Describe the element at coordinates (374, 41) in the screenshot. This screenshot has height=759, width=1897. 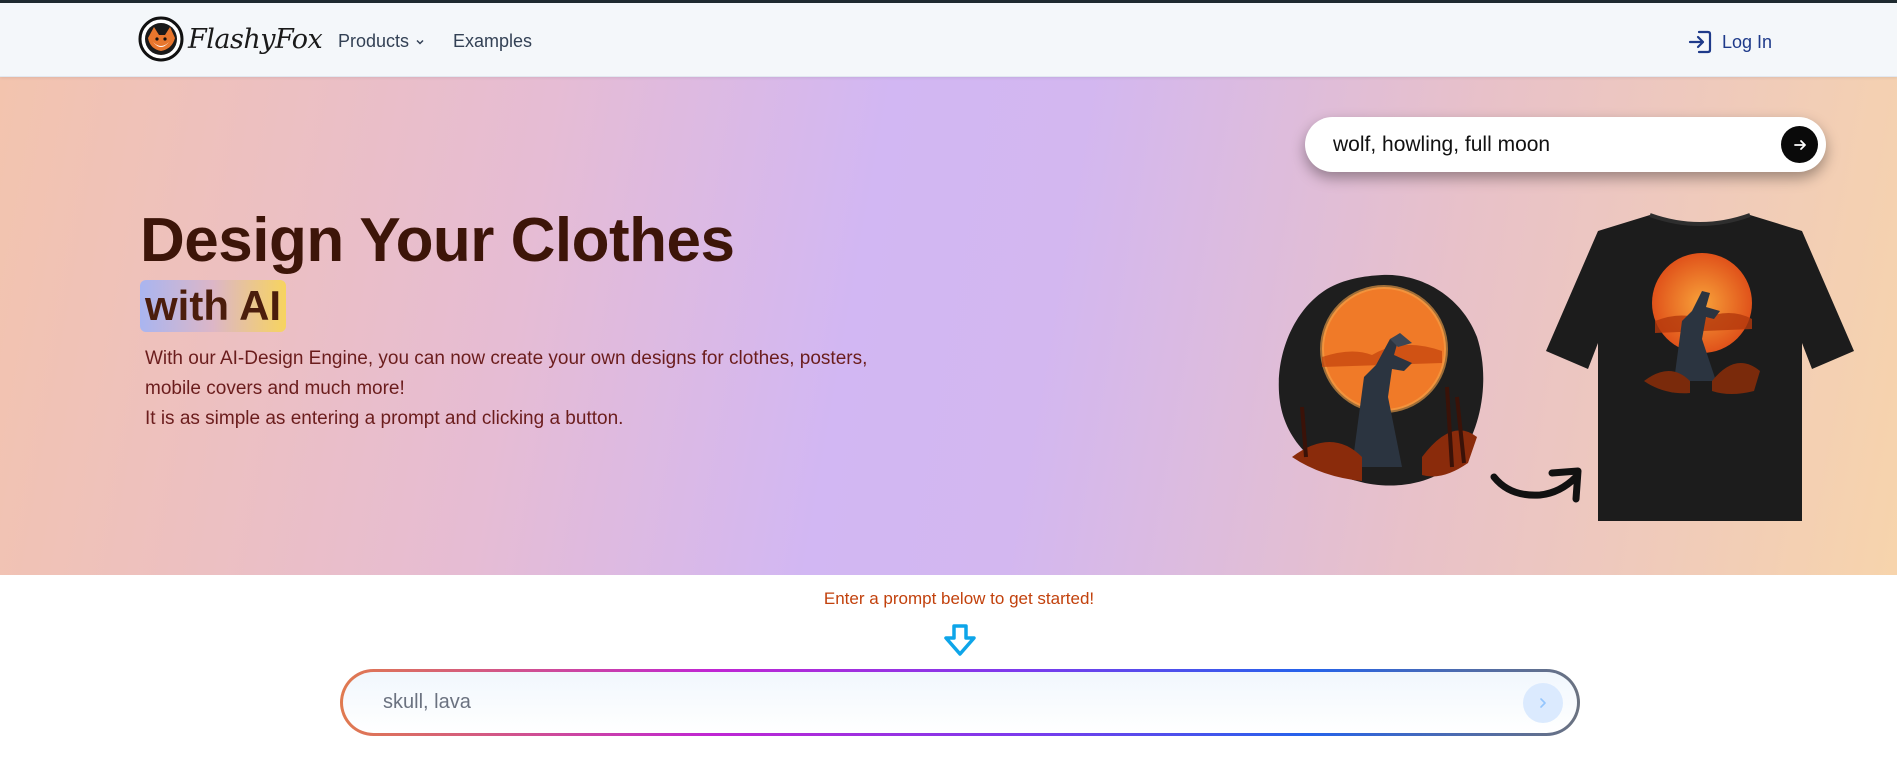
I see `nav-products-label: Products` at that location.